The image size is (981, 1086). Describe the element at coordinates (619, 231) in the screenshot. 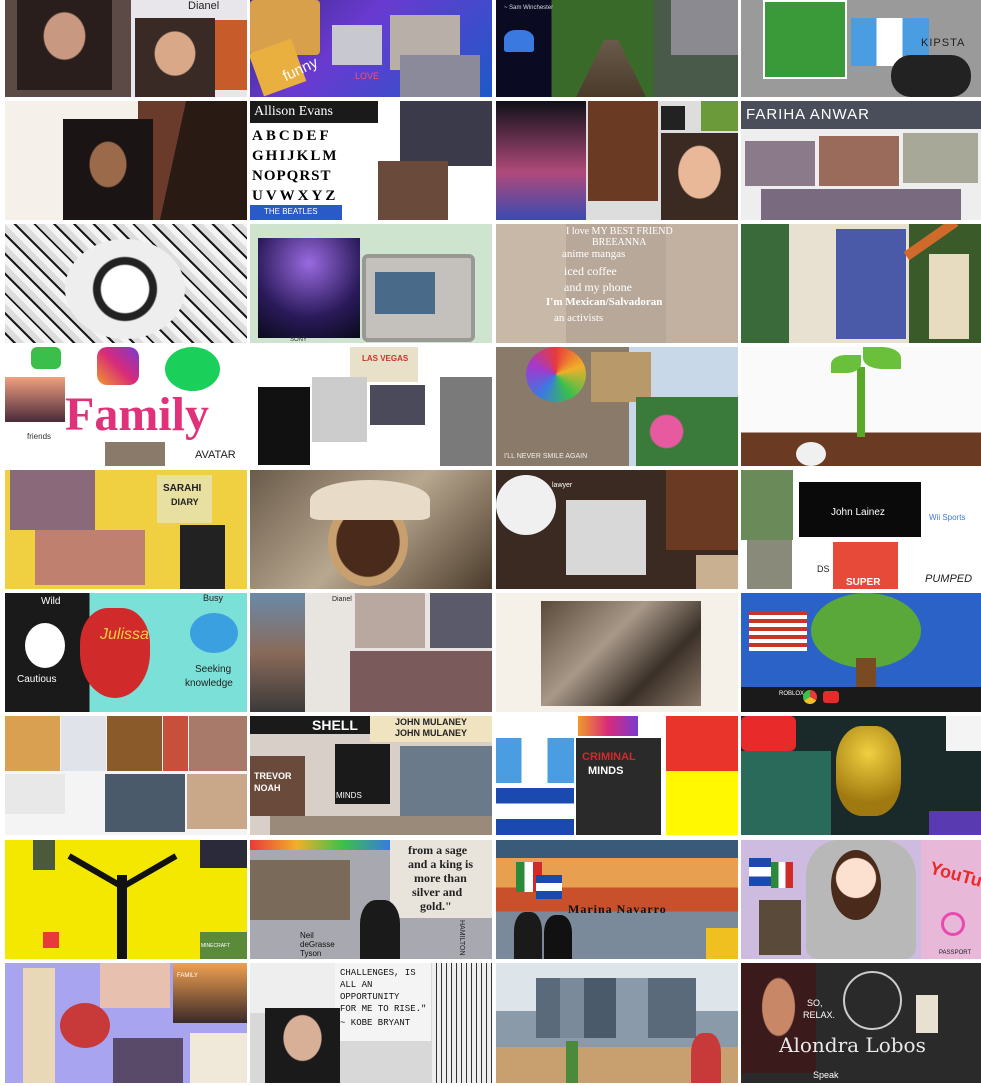

I see `text-line-1: I love MY BEST FRIEND` at that location.